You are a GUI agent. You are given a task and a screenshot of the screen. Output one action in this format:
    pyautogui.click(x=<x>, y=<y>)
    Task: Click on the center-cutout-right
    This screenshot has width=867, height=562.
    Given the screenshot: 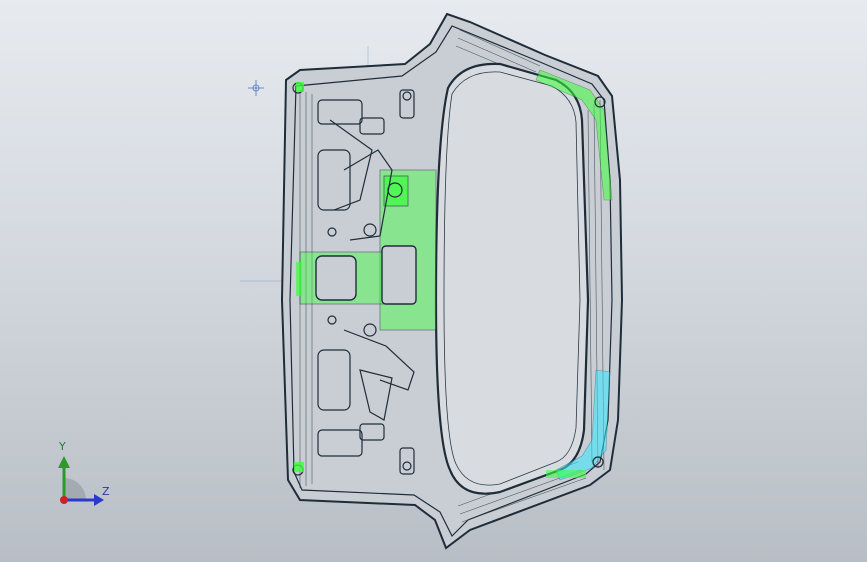 What is the action you would take?
    pyautogui.click(x=399, y=275)
    